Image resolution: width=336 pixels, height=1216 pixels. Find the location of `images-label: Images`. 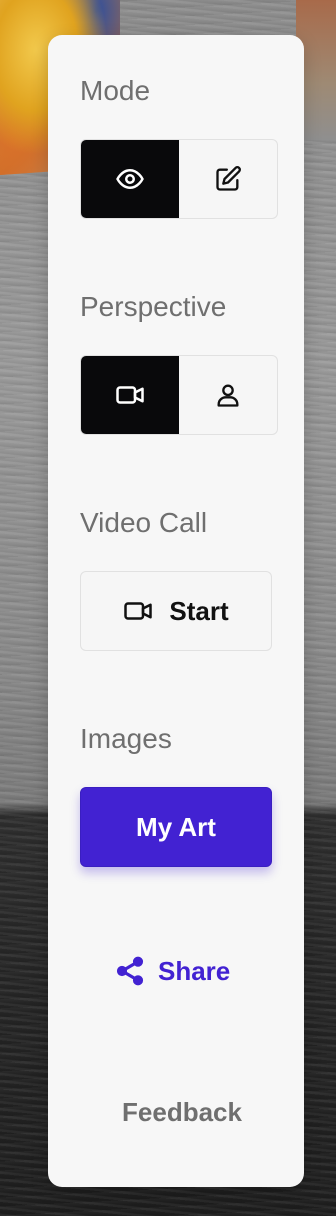

images-label: Images is located at coordinates (126, 738).